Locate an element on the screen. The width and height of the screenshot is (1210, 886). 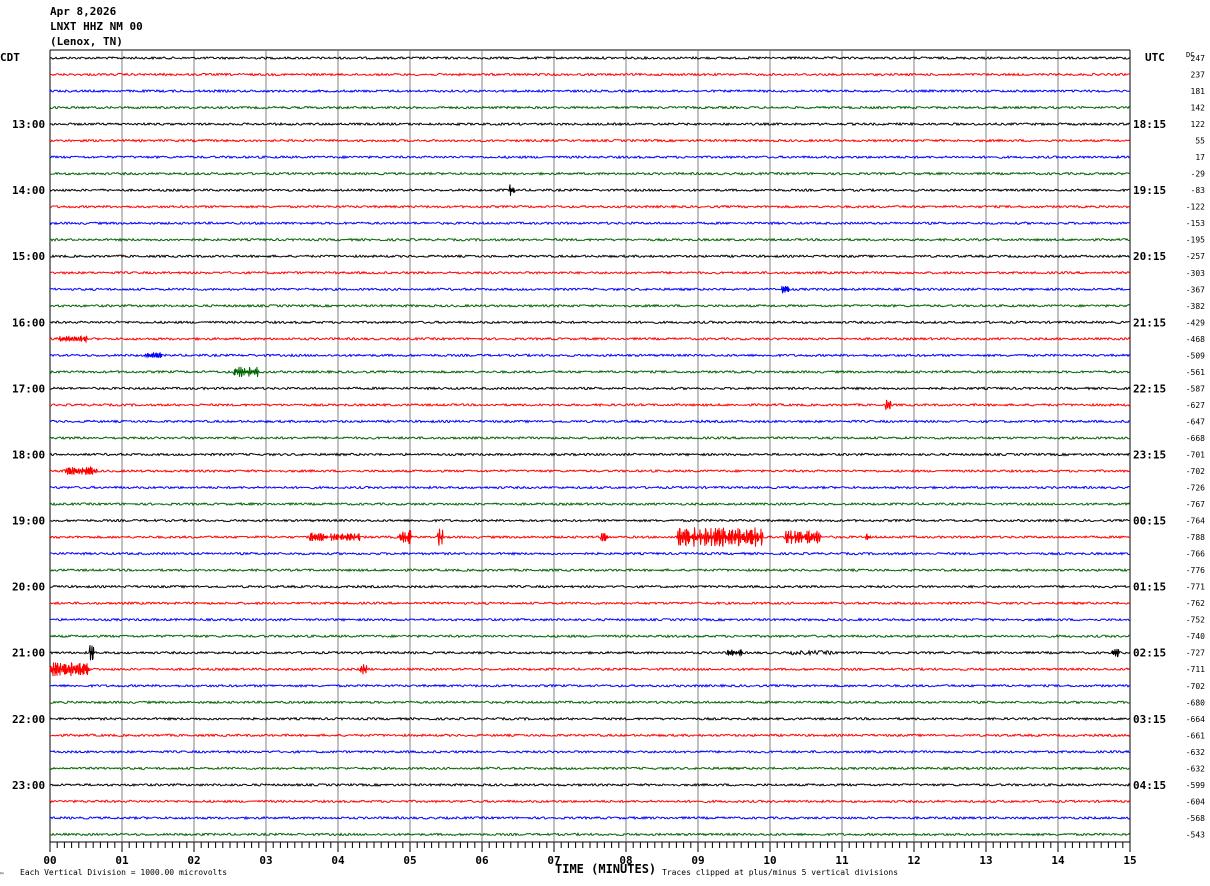
dc-offset-label: -664 is located at coordinates (1195, 719).